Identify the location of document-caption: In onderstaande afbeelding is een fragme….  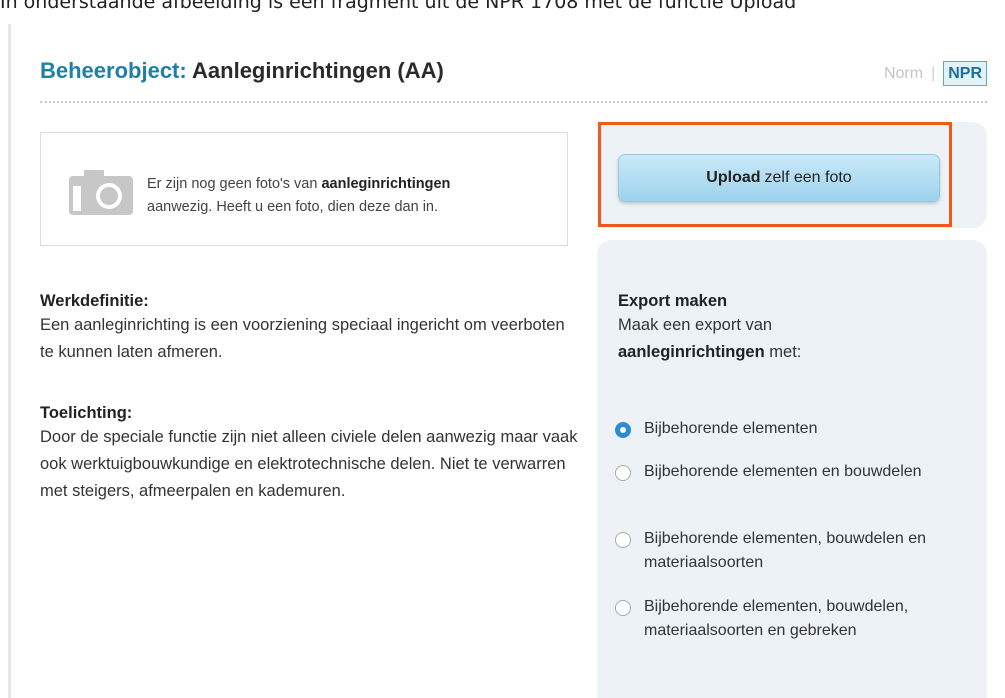
(398, 6).